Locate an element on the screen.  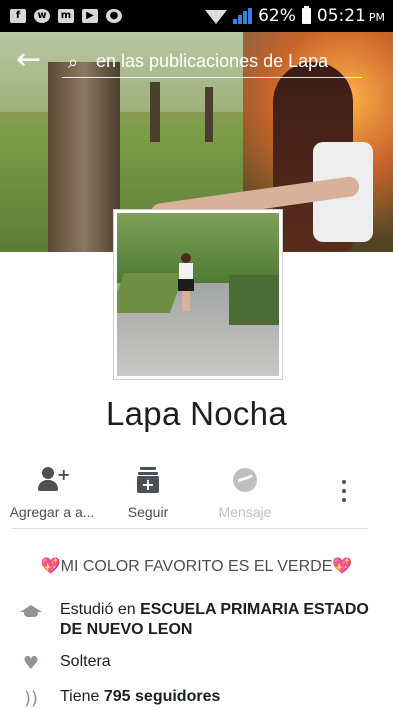
system-status: 62% 05:21 PM is located at coordinates (299, 16).